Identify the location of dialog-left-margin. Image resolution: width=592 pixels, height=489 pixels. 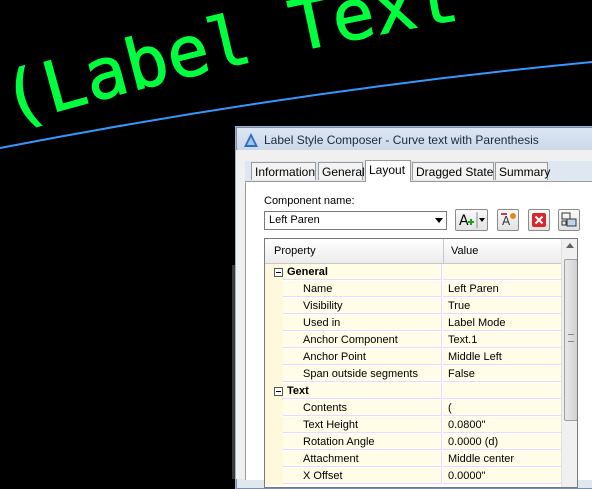
(240, 314).